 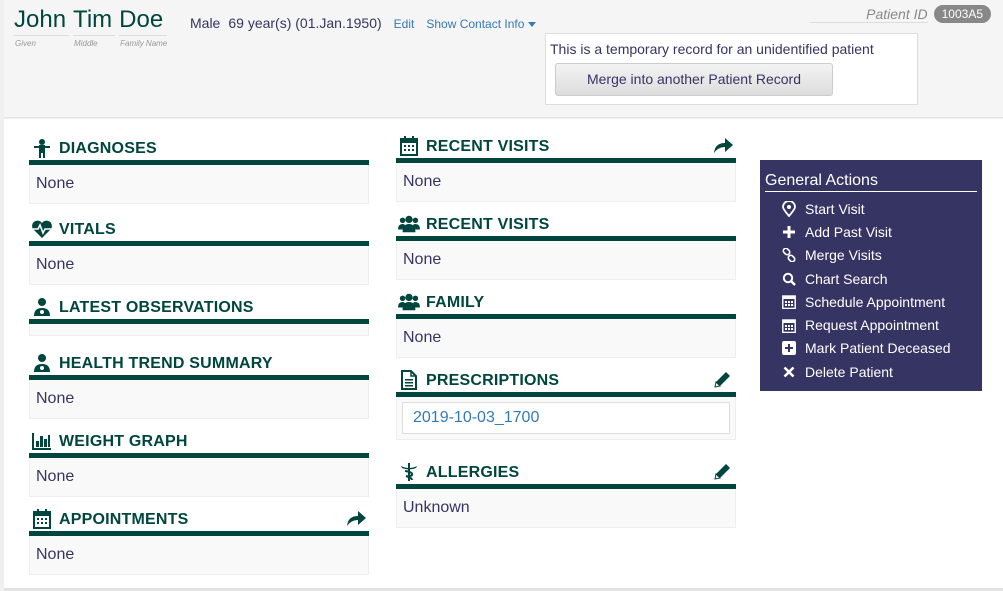 I want to click on x-icon, so click(x=789, y=372).